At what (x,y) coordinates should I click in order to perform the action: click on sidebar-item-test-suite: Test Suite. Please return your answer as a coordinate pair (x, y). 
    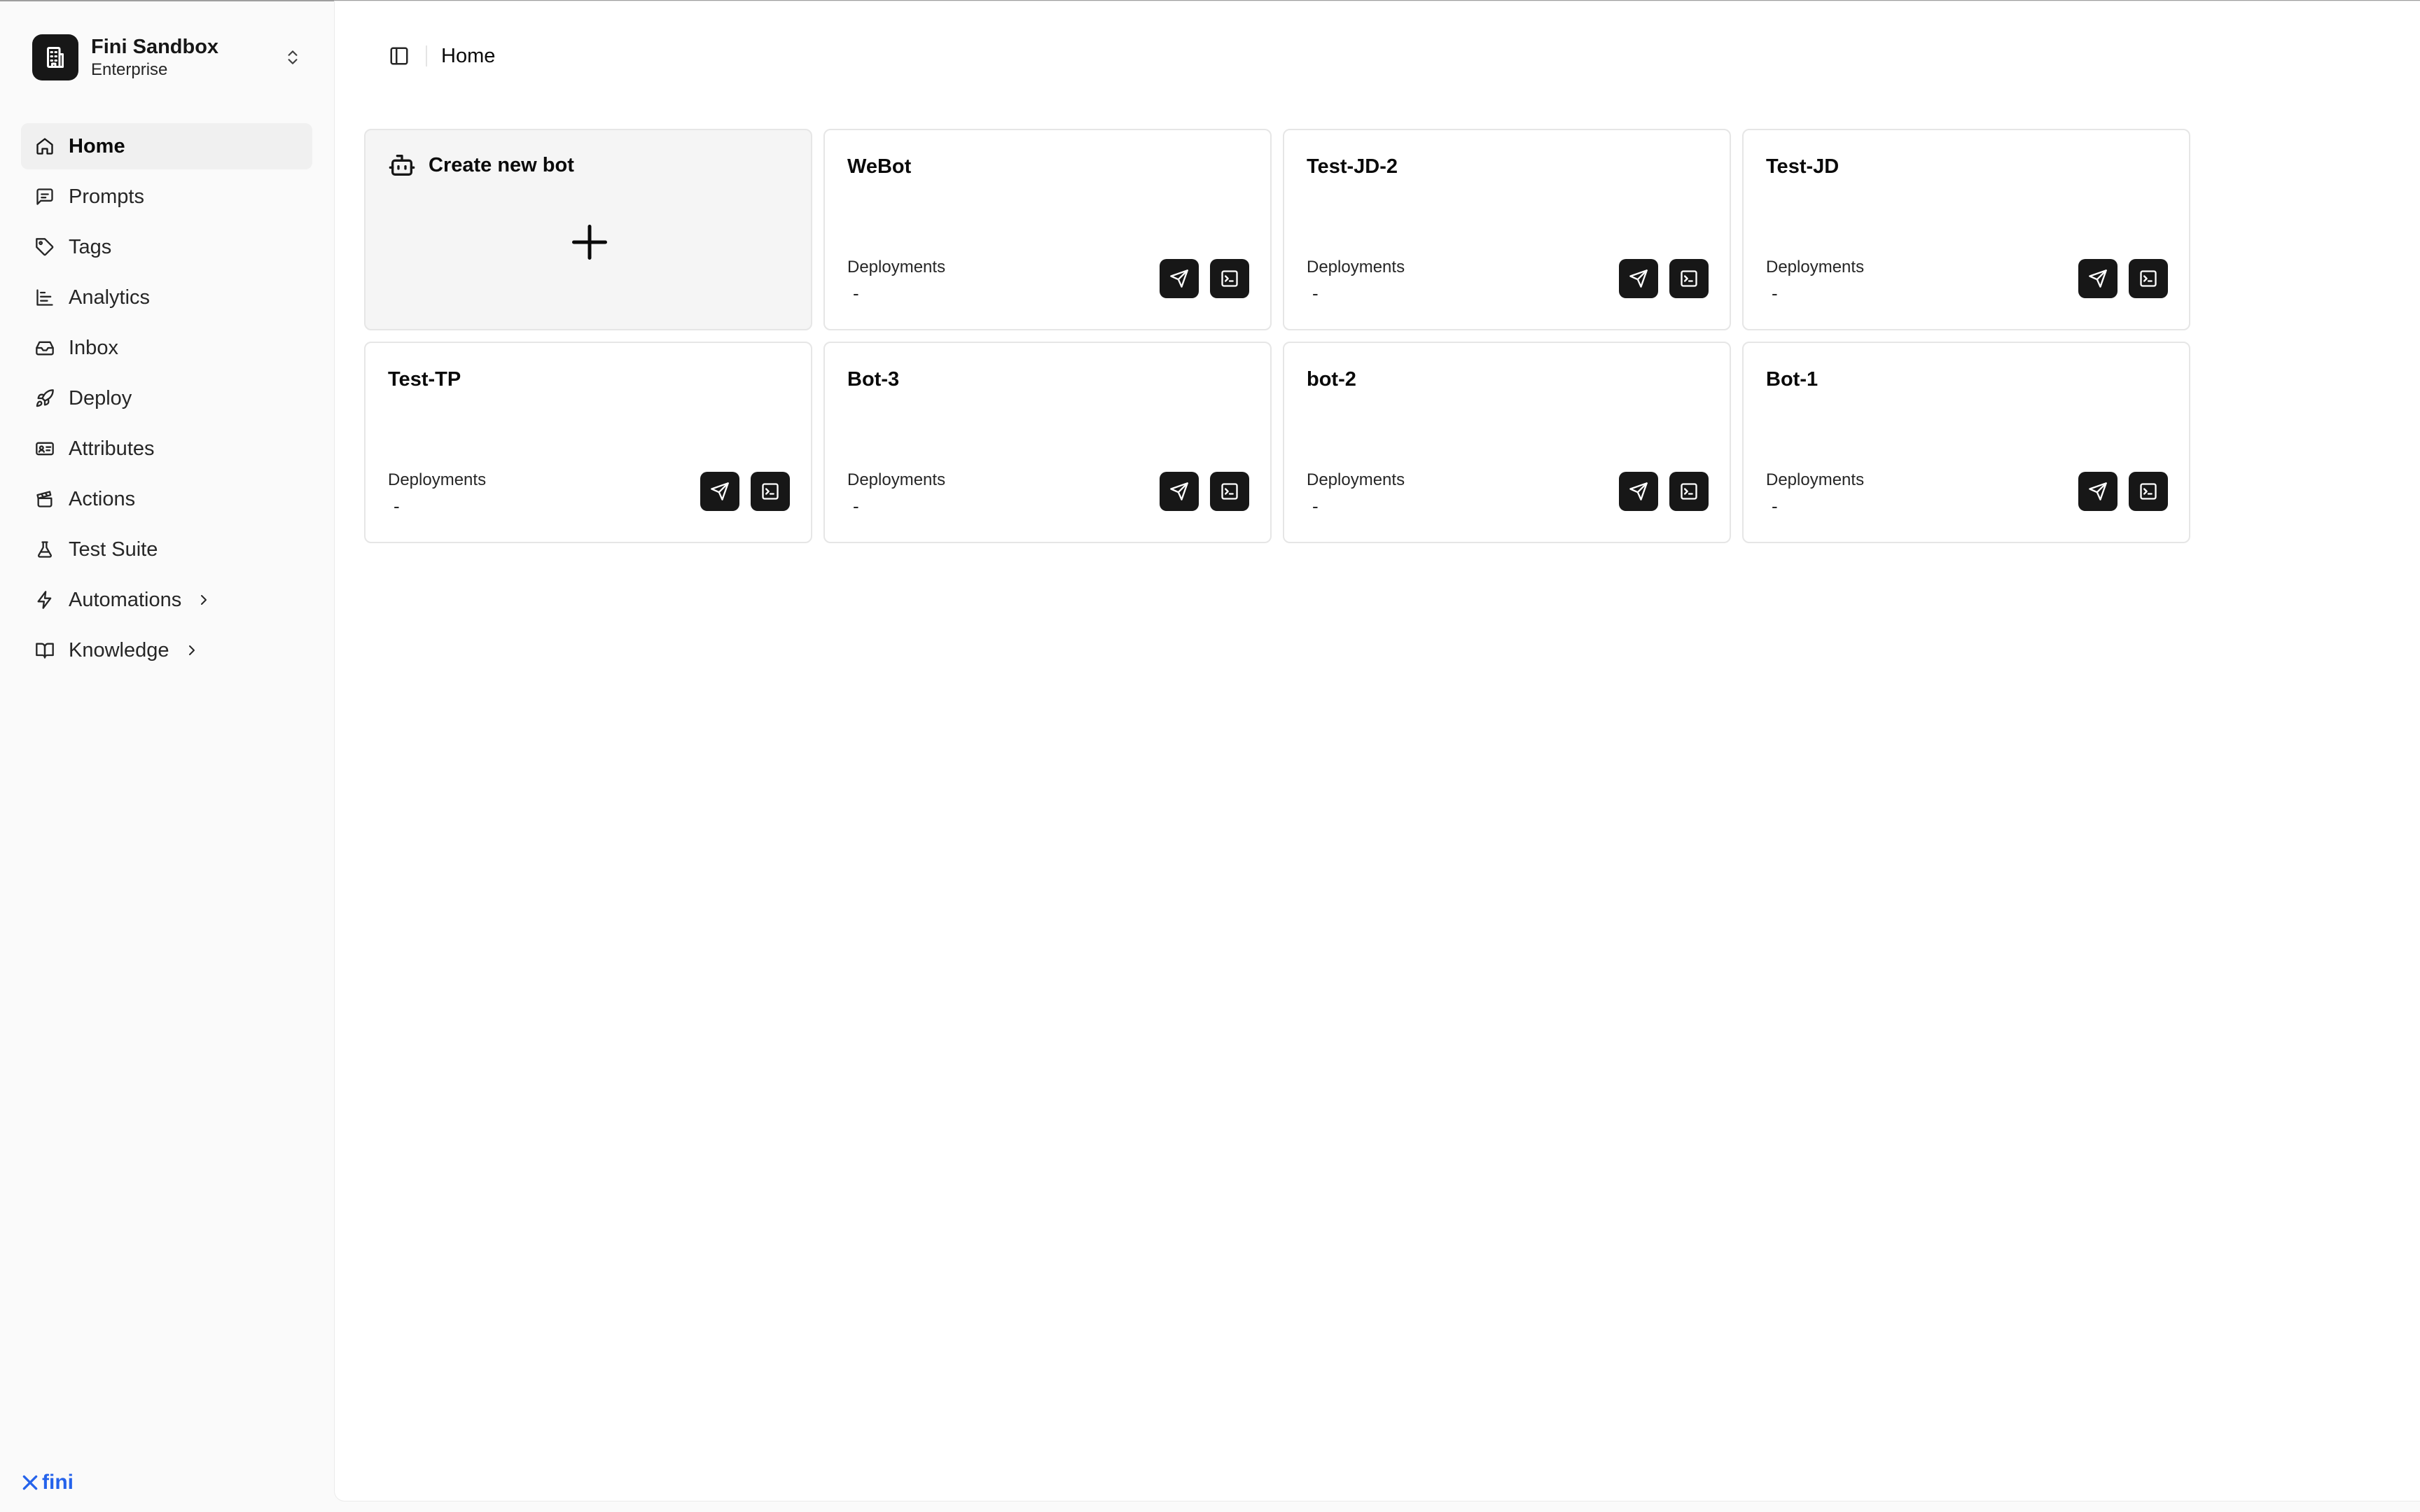
    Looking at the image, I should click on (166, 549).